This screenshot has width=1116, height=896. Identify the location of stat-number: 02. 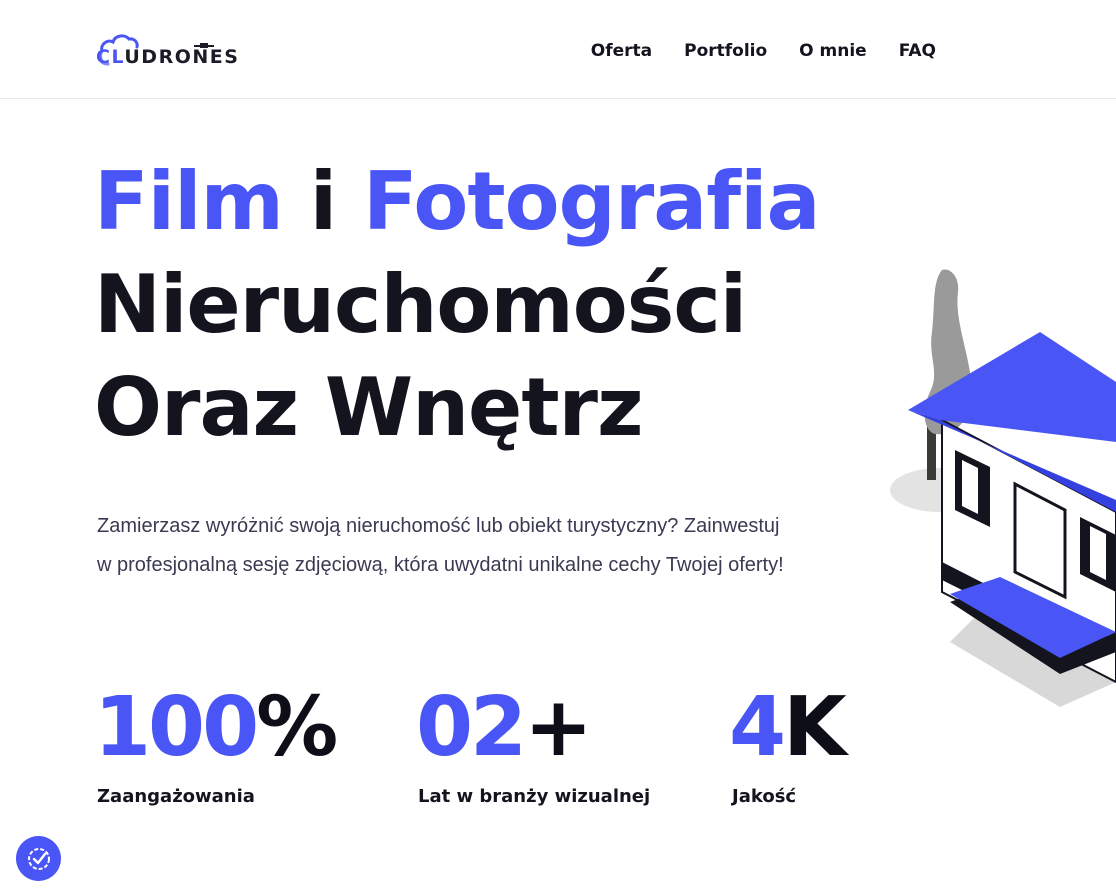
(471, 727).